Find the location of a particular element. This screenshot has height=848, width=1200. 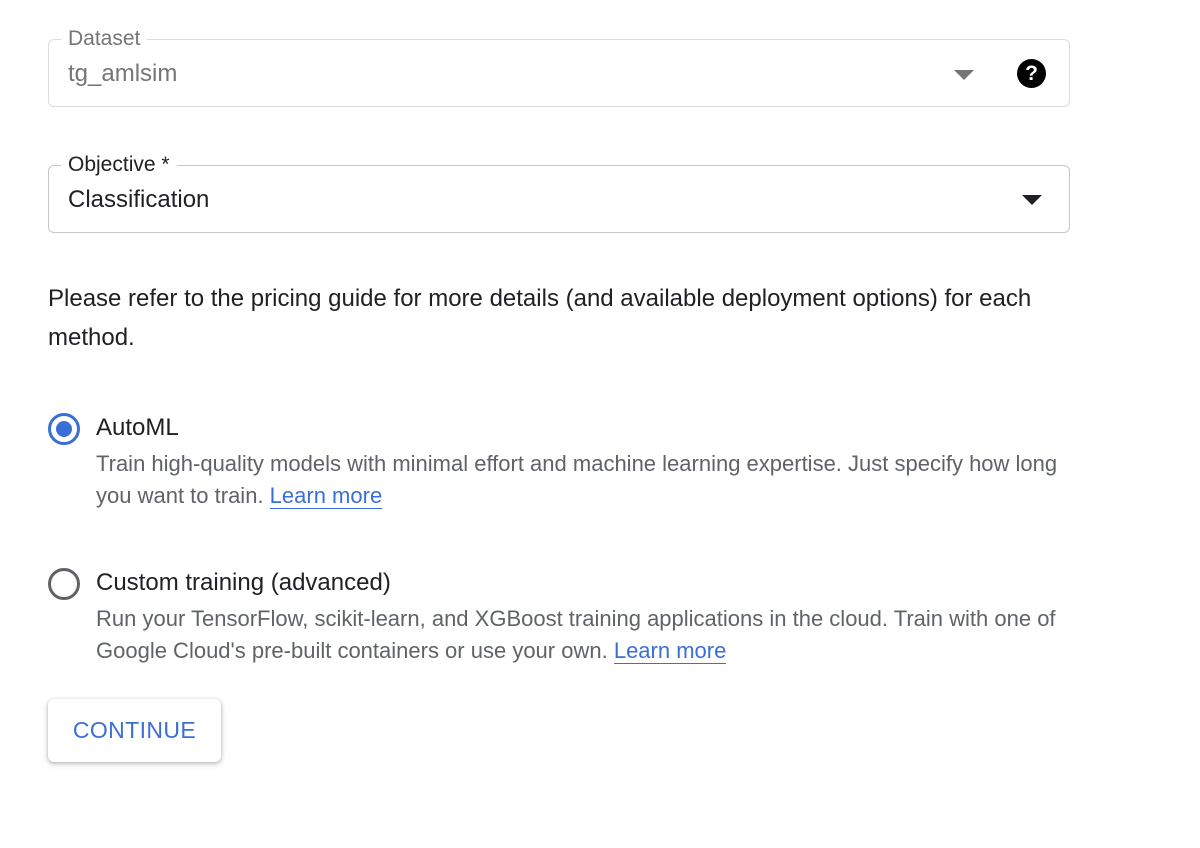

custom-training-learn-more-link: Learn more is located at coordinates (670, 651).